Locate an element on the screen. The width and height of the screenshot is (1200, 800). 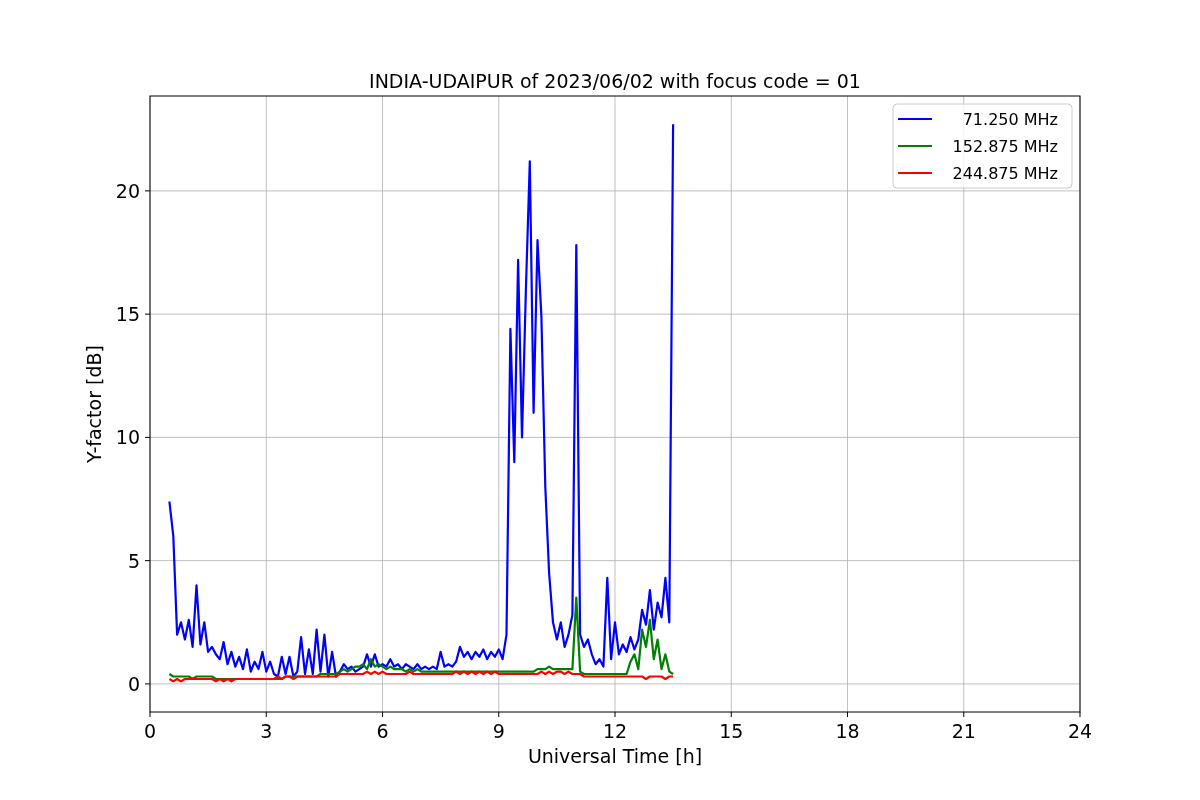
x-tick-label: 15 is located at coordinates (731, 731).